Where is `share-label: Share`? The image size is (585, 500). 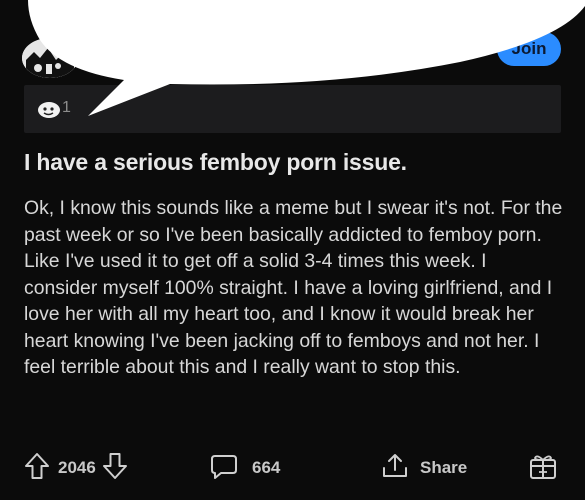
share-label: Share is located at coordinates (444, 467).